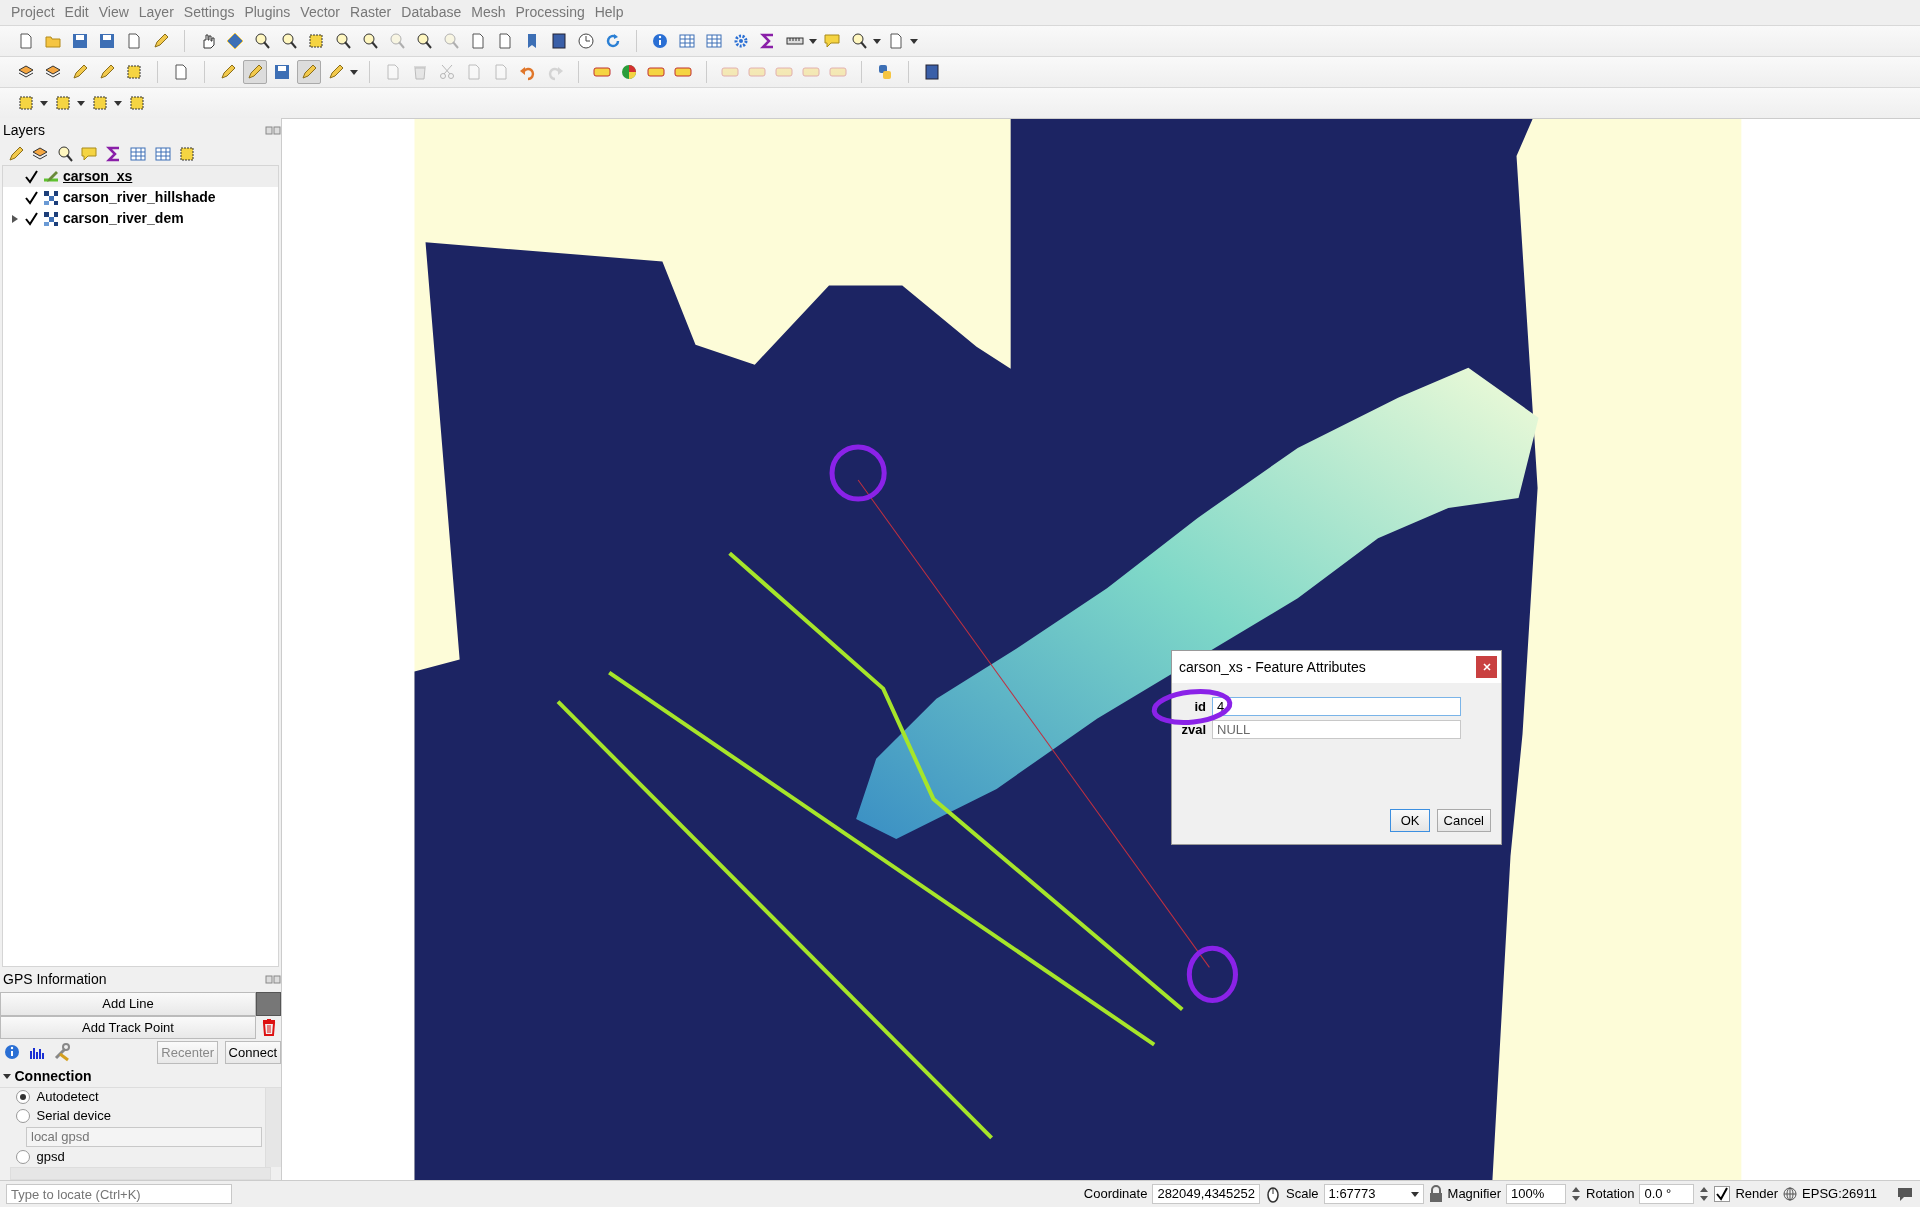  Describe the element at coordinates (1336, 729) in the screenshot. I see `attribute-field: NULL` at that location.